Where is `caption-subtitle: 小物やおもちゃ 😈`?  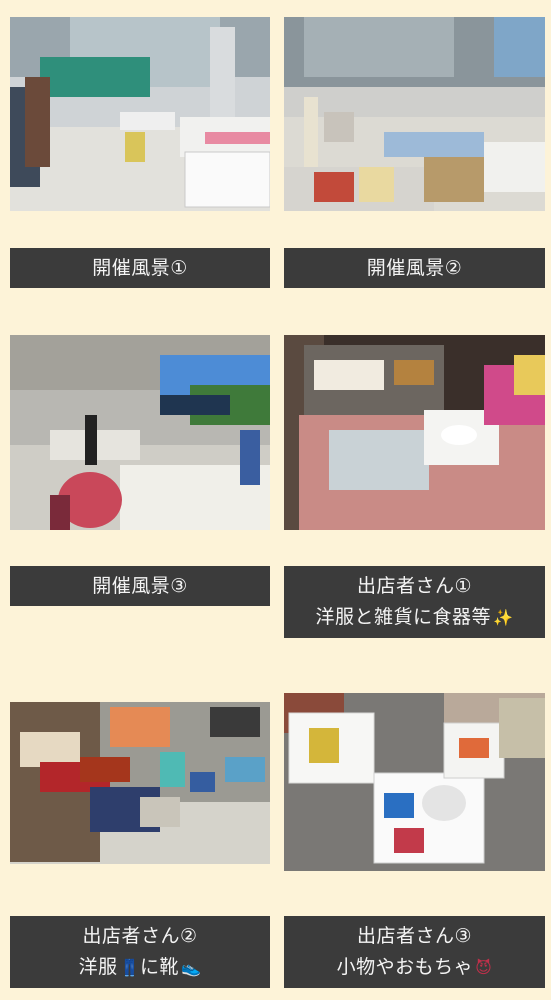
caption-subtitle: 小物やおもちゃ 😈 is located at coordinates (415, 967).